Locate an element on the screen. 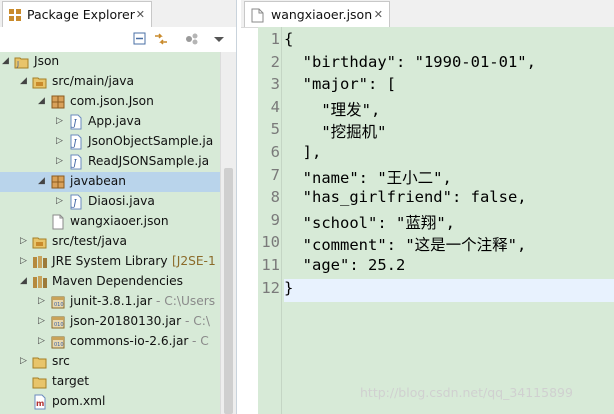 This screenshot has width=614, height=414. tree-item: ◢ javabean is located at coordinates (110, 182).